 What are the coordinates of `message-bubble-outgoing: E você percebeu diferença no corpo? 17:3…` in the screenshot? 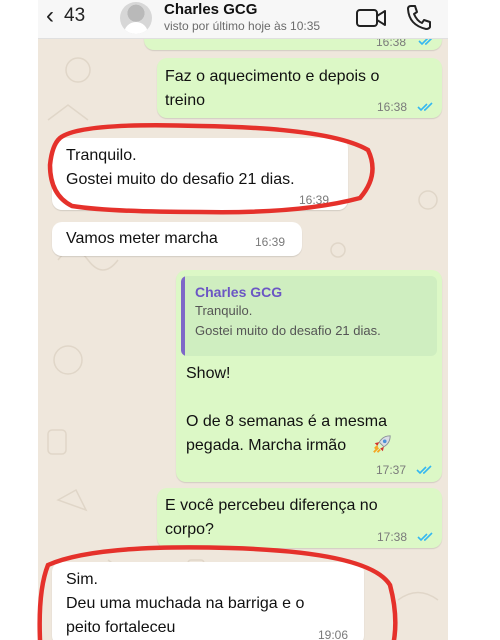 It's located at (299, 518).